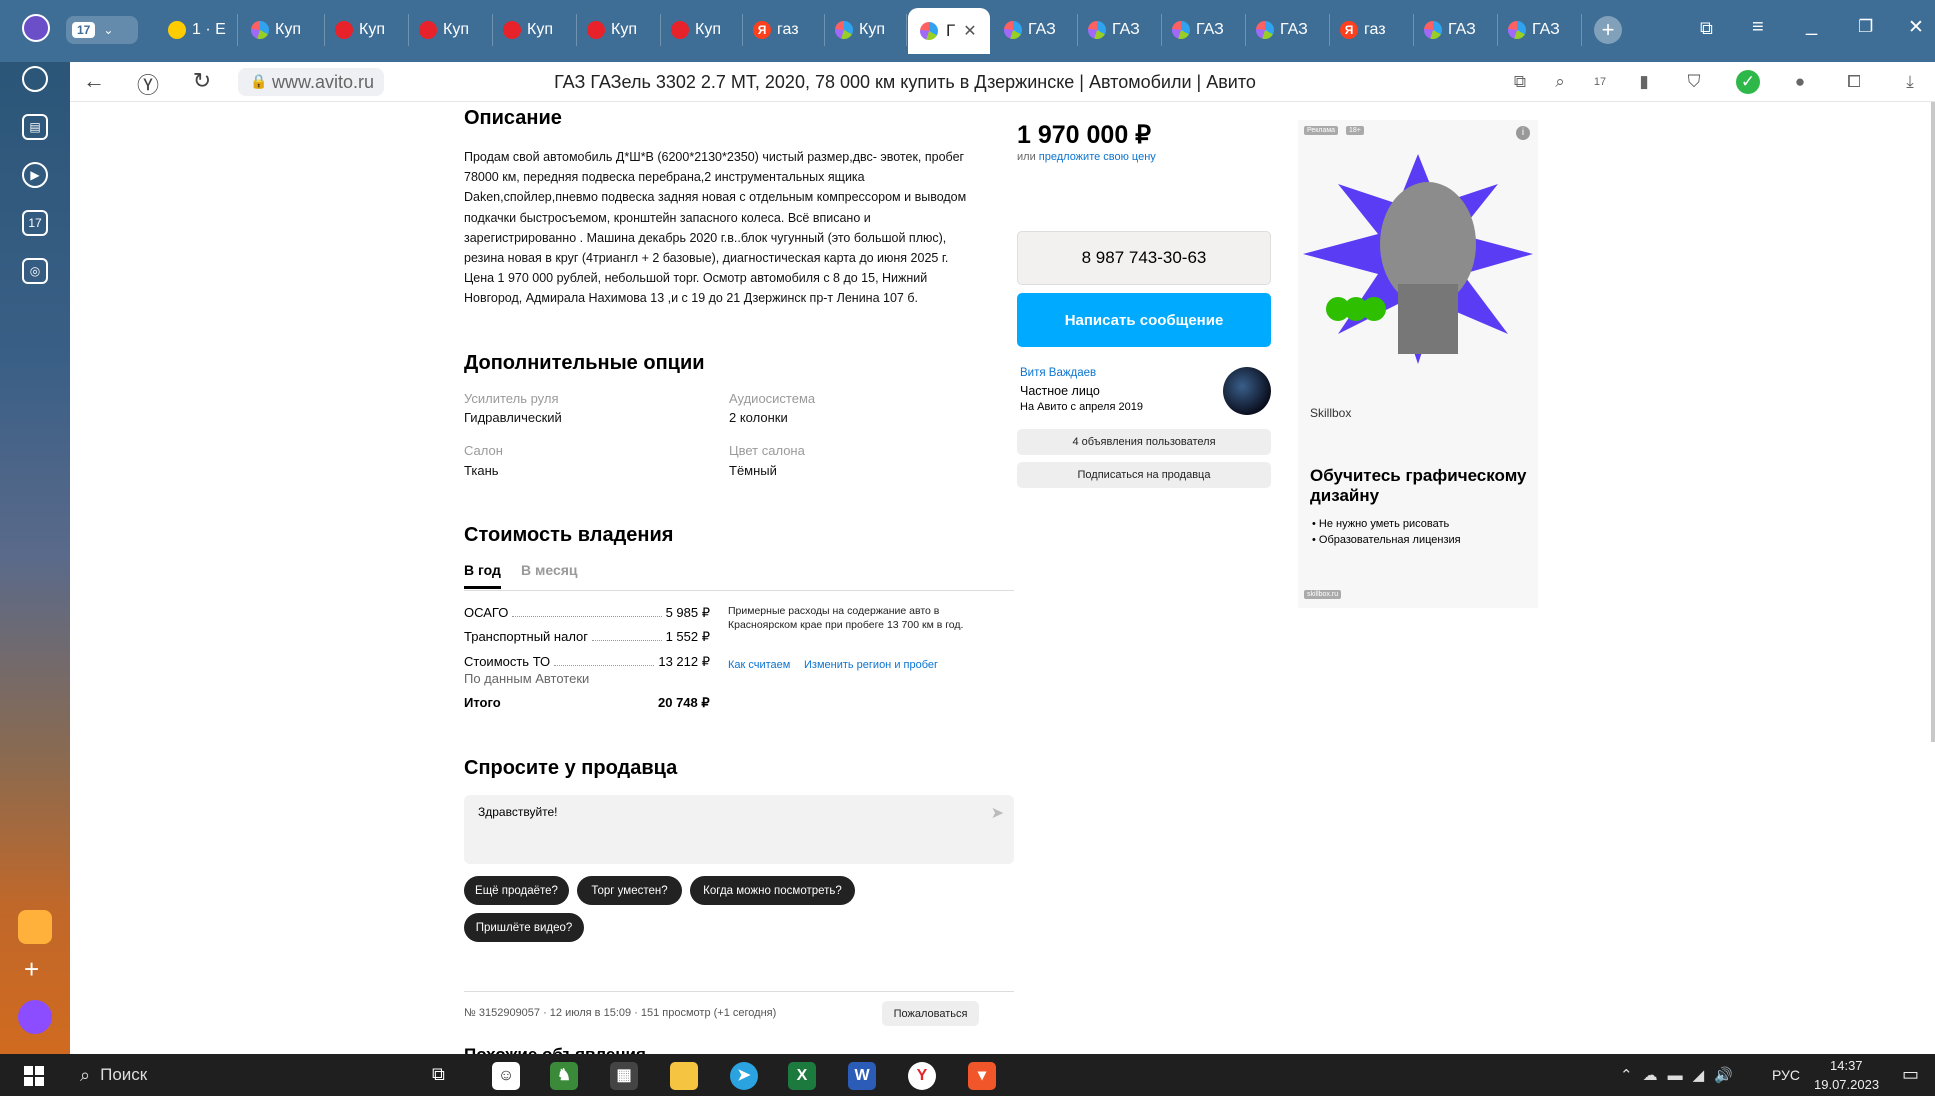  What do you see at coordinates (102, 30) in the screenshot?
I see `tab-counter-button: 17 ⌄` at bounding box center [102, 30].